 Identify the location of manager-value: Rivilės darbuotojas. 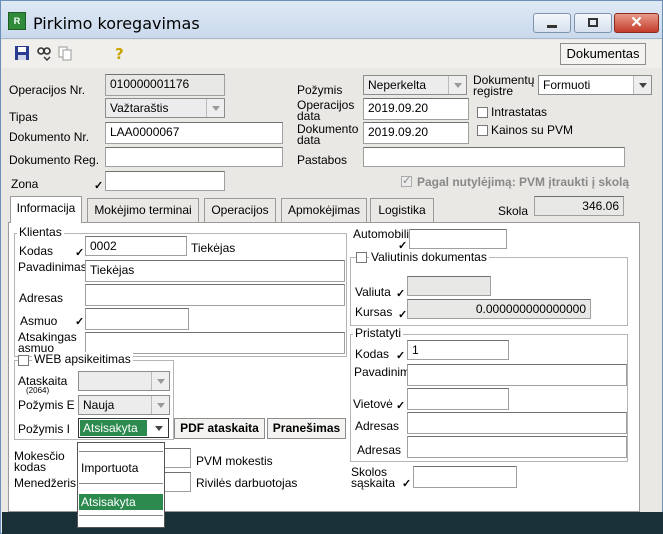
(247, 483).